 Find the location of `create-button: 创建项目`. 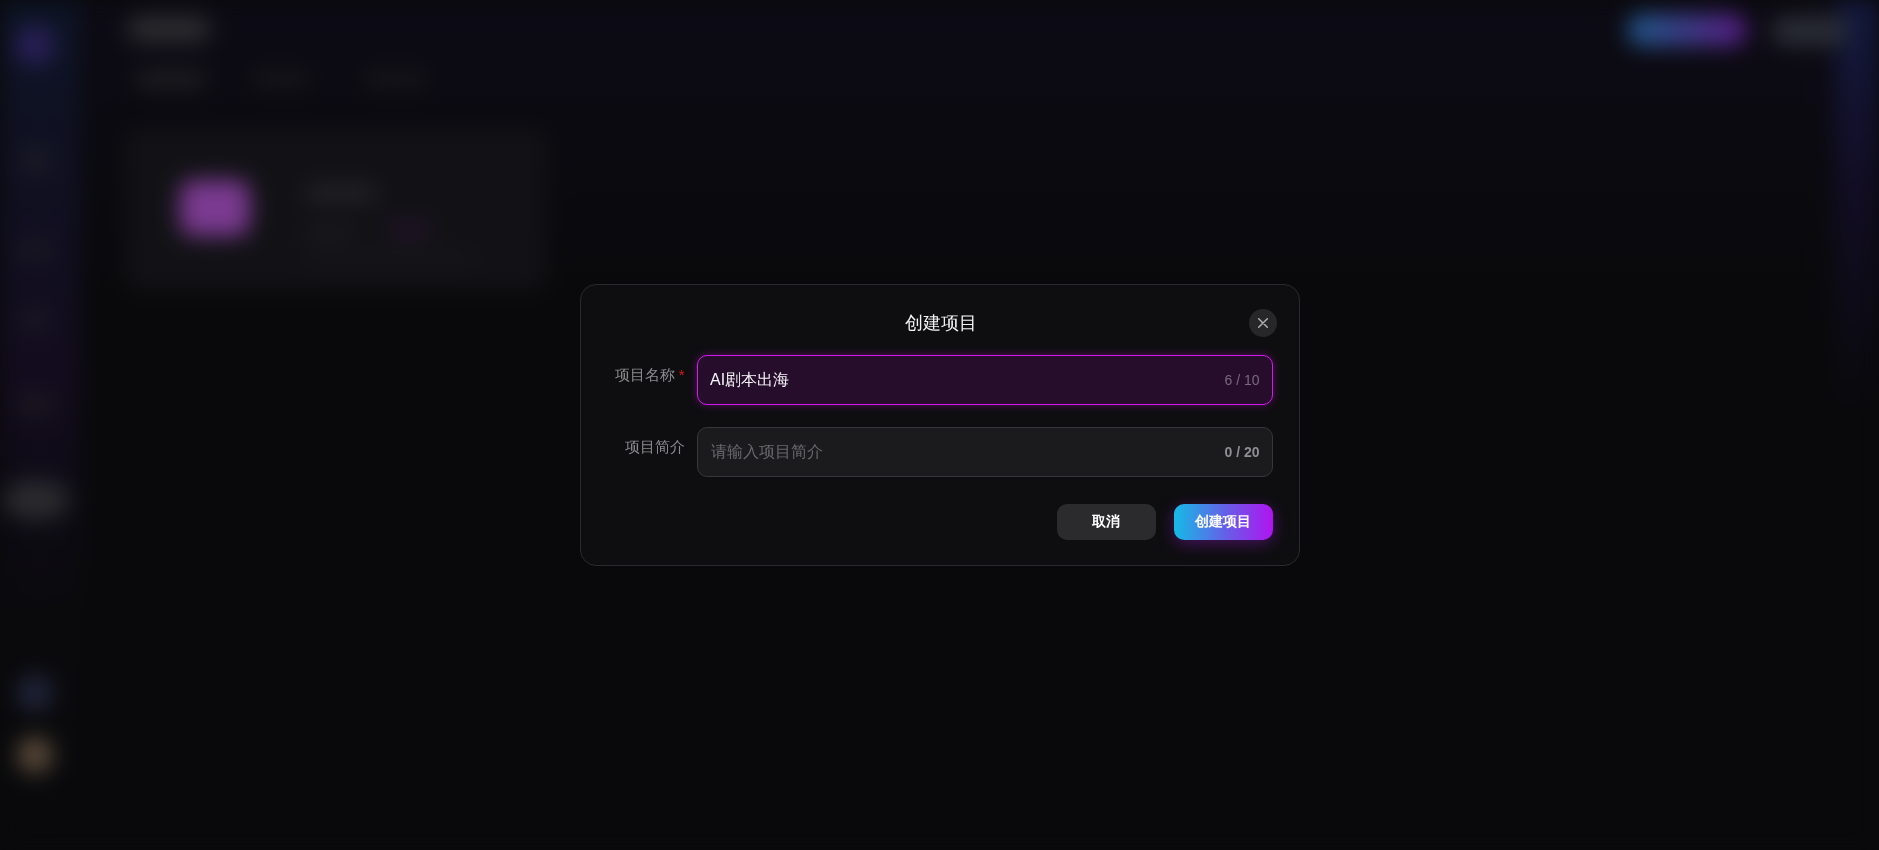

create-button: 创建项目 is located at coordinates (1223, 522).